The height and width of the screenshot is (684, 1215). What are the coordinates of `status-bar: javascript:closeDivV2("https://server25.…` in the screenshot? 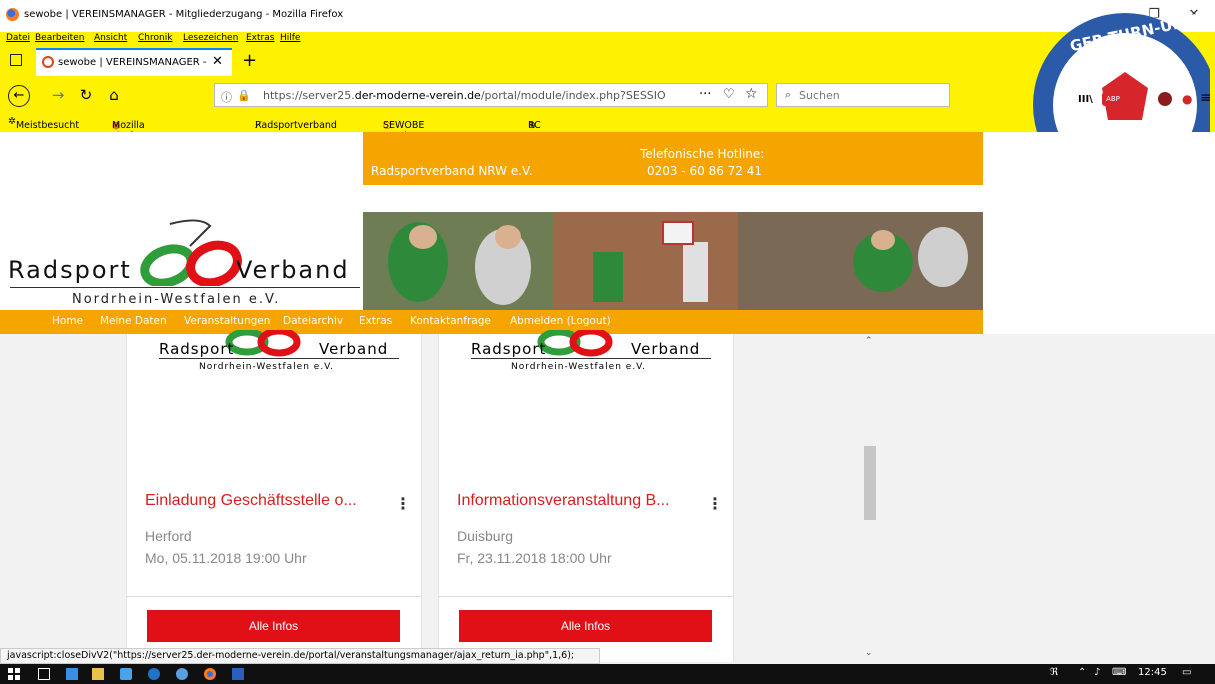 It's located at (300, 656).